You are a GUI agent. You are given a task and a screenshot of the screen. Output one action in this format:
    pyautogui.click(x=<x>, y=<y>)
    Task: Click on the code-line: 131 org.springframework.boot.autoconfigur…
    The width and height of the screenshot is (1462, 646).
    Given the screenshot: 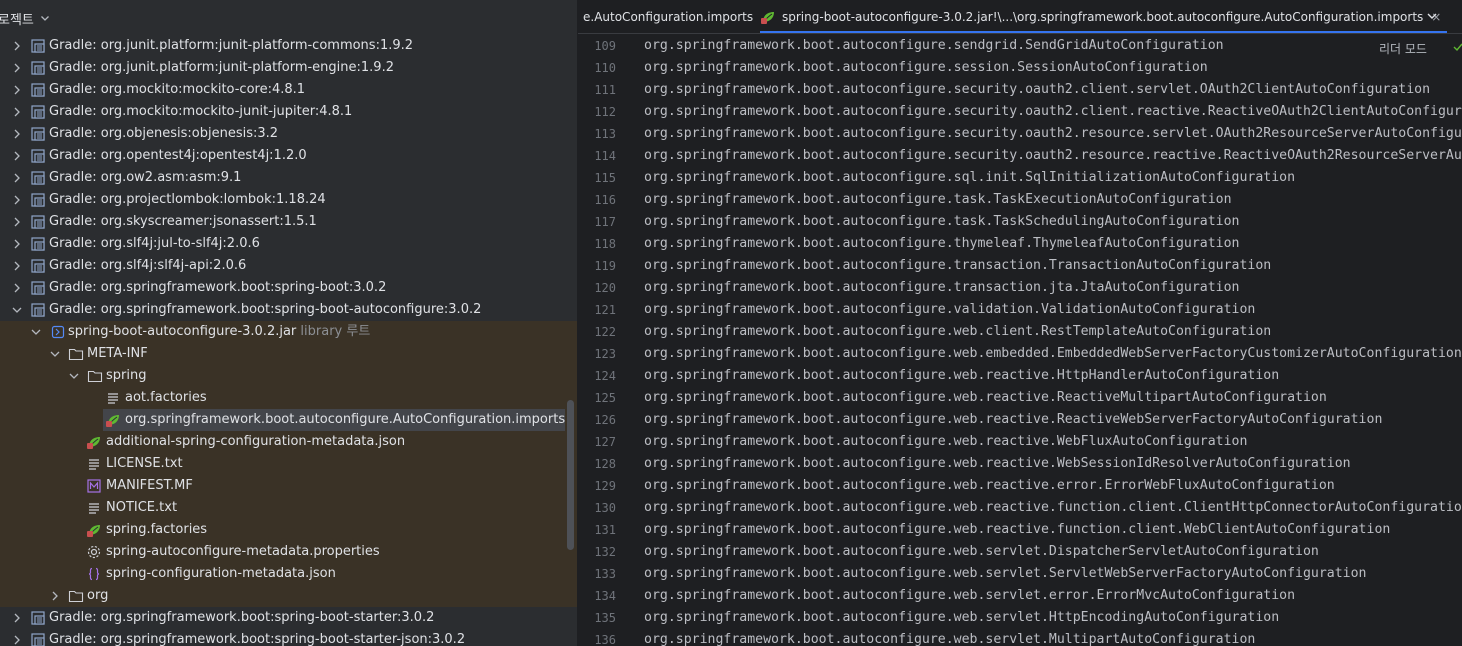 What is the action you would take?
    pyautogui.click(x=1018, y=530)
    